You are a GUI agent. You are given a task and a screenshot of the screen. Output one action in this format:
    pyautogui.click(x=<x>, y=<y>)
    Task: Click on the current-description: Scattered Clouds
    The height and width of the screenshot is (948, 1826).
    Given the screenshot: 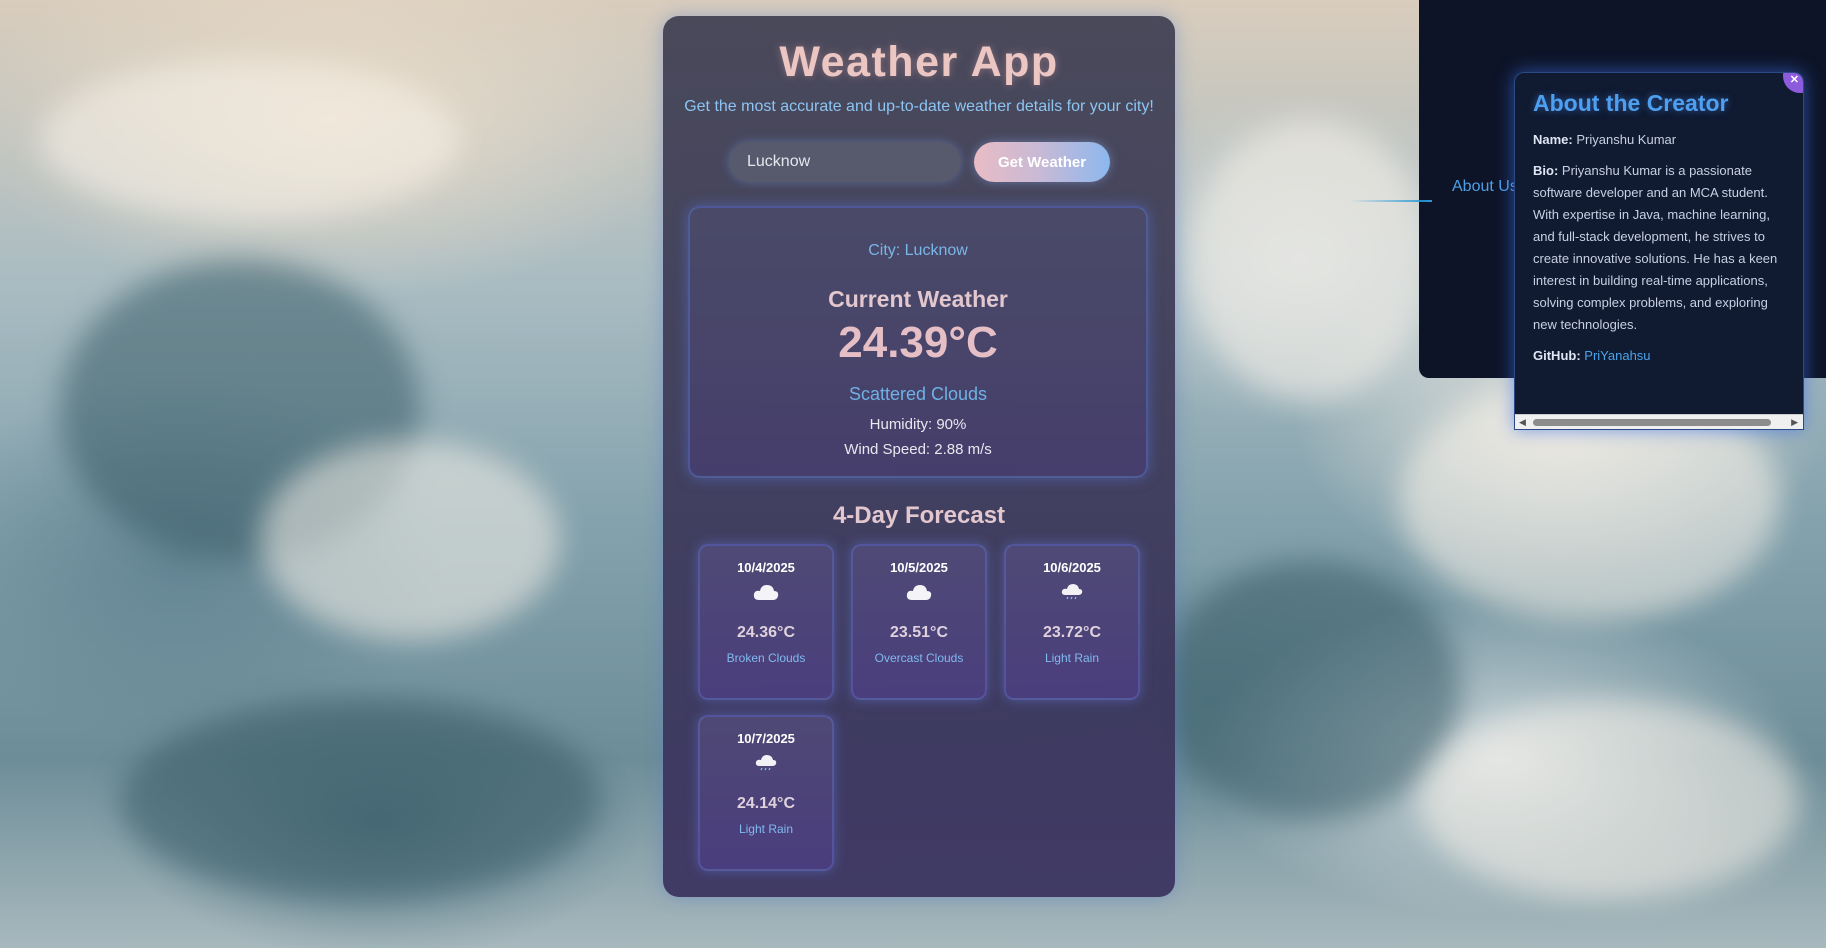 What is the action you would take?
    pyautogui.click(x=918, y=394)
    